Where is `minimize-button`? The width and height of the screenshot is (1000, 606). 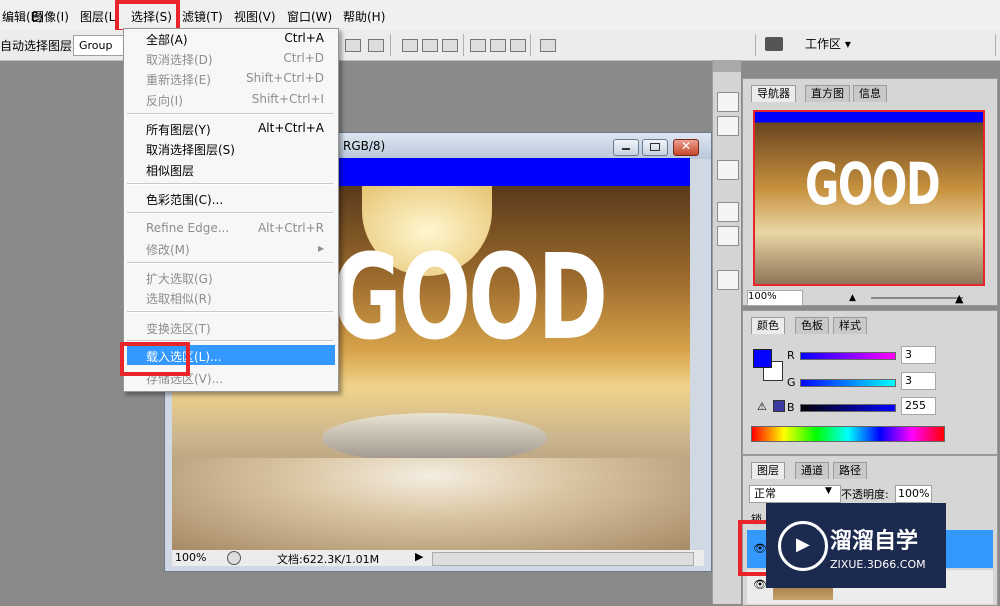 minimize-button is located at coordinates (626, 147).